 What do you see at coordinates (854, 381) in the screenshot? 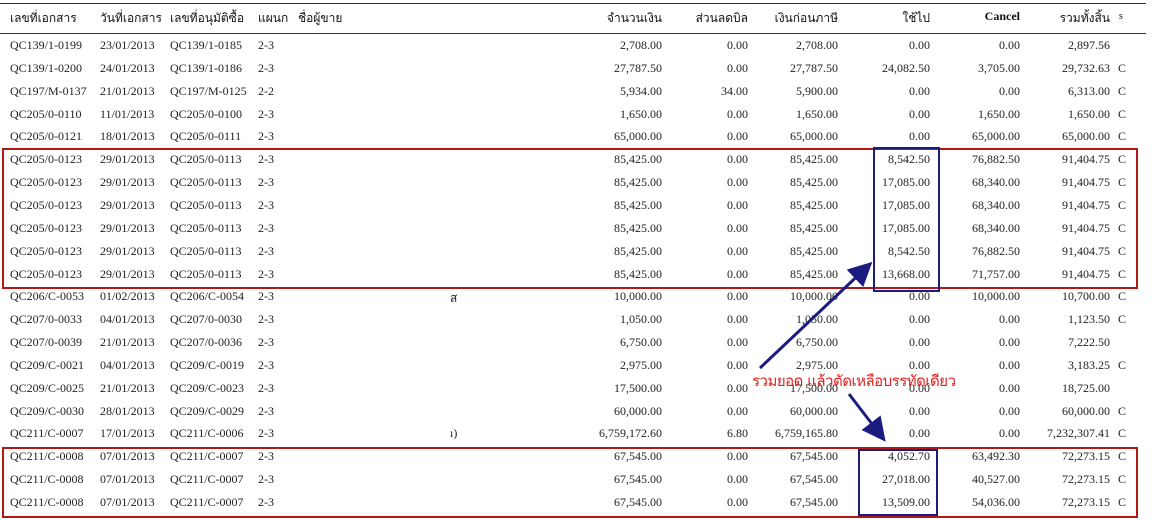
I see `annotation-text: รวมยอด แล้วตัดเหลือบรรทัดเดียว` at bounding box center [854, 381].